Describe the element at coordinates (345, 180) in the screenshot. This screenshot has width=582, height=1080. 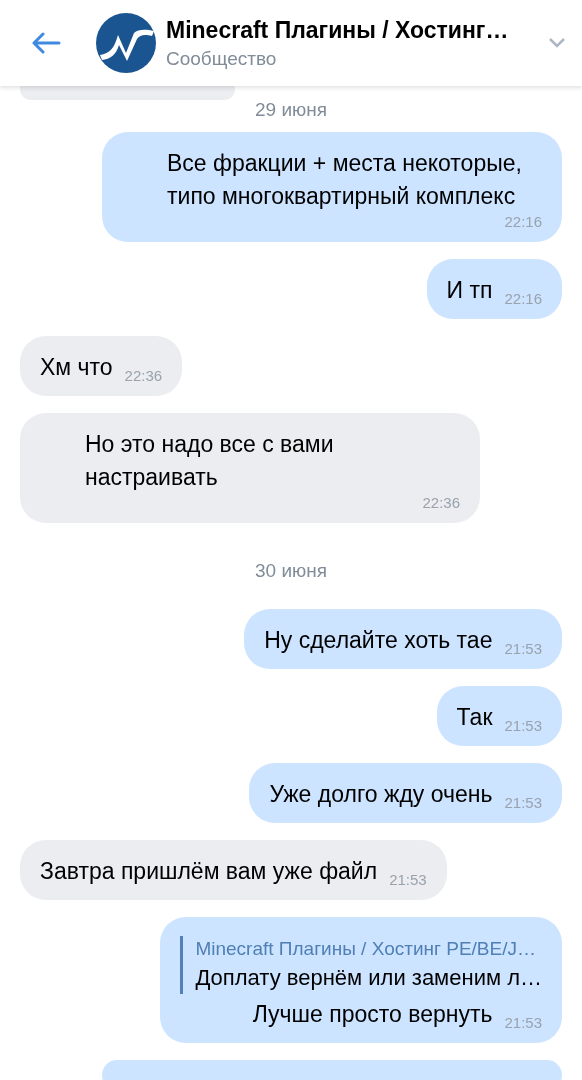
I see `message-text: Все фракции + места некоторые, типо многоквартирный комплекс` at that location.